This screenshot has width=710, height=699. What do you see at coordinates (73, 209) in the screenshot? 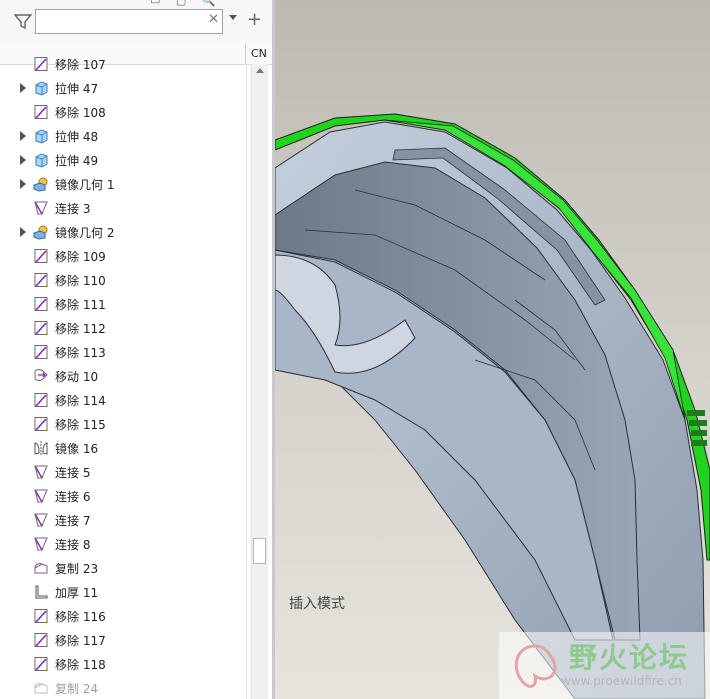
I see `tree-item-label: 连接 3` at bounding box center [73, 209].